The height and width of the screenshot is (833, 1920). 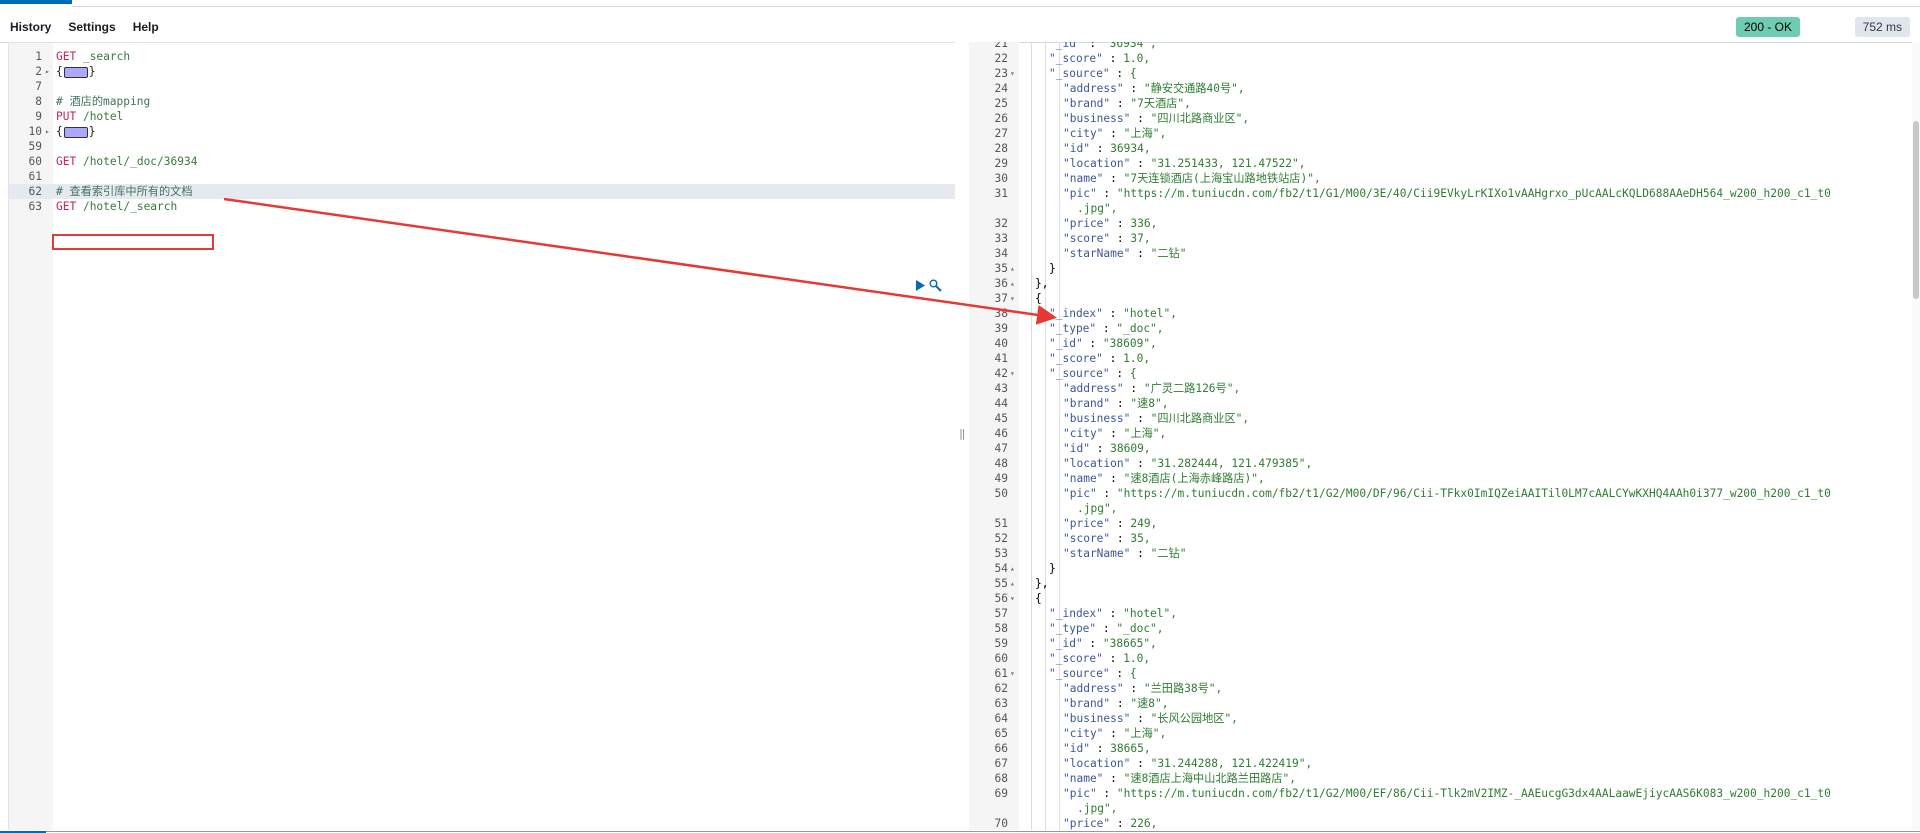 What do you see at coordinates (482, 71) in the screenshot?
I see `editor-line: 2 ▸ {}` at bounding box center [482, 71].